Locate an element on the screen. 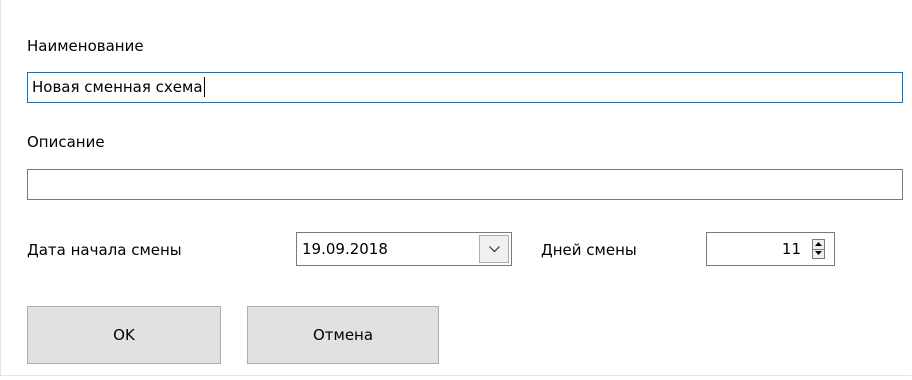 The image size is (912, 380). description-label: Описание is located at coordinates (66, 142).